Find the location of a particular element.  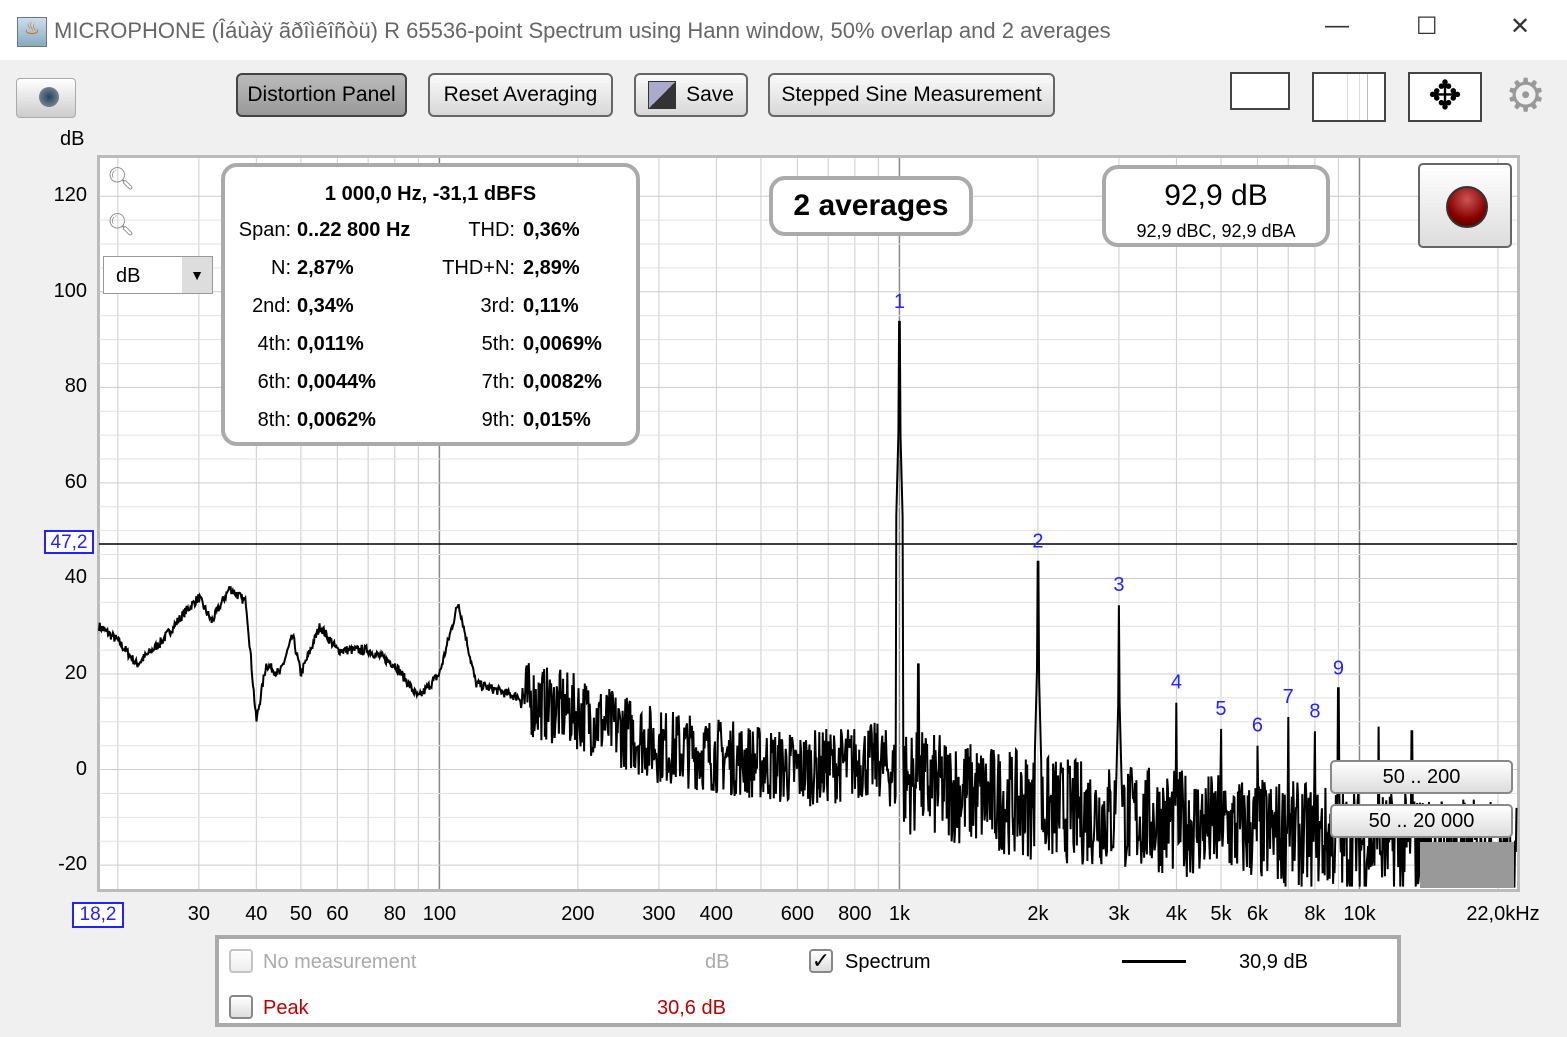

x-tick-label: 50 is located at coordinates (301, 914).